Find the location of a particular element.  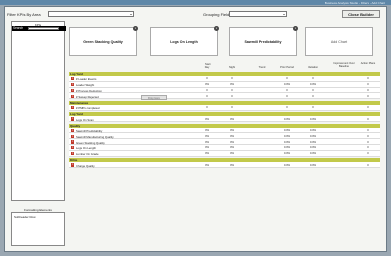

column-header: Day is located at coordinates (207, 67).